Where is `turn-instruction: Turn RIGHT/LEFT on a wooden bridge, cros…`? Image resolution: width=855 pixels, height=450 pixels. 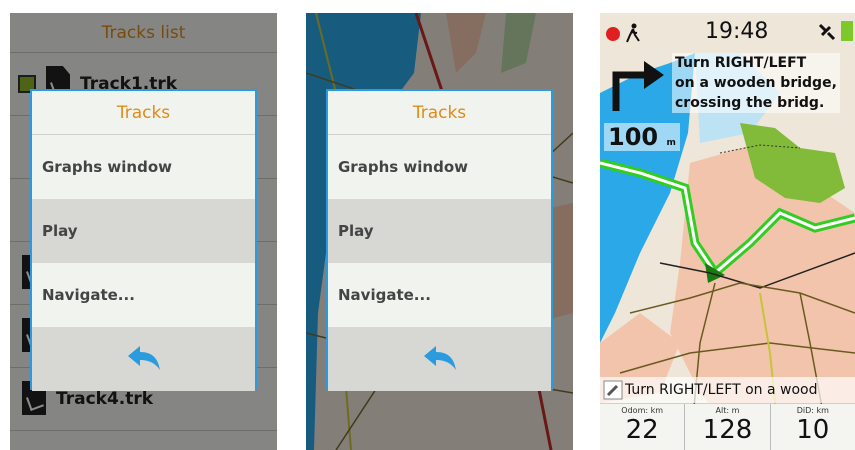 turn-instruction: Turn RIGHT/LEFT on a wooden bridge, cros… is located at coordinates (756, 83).